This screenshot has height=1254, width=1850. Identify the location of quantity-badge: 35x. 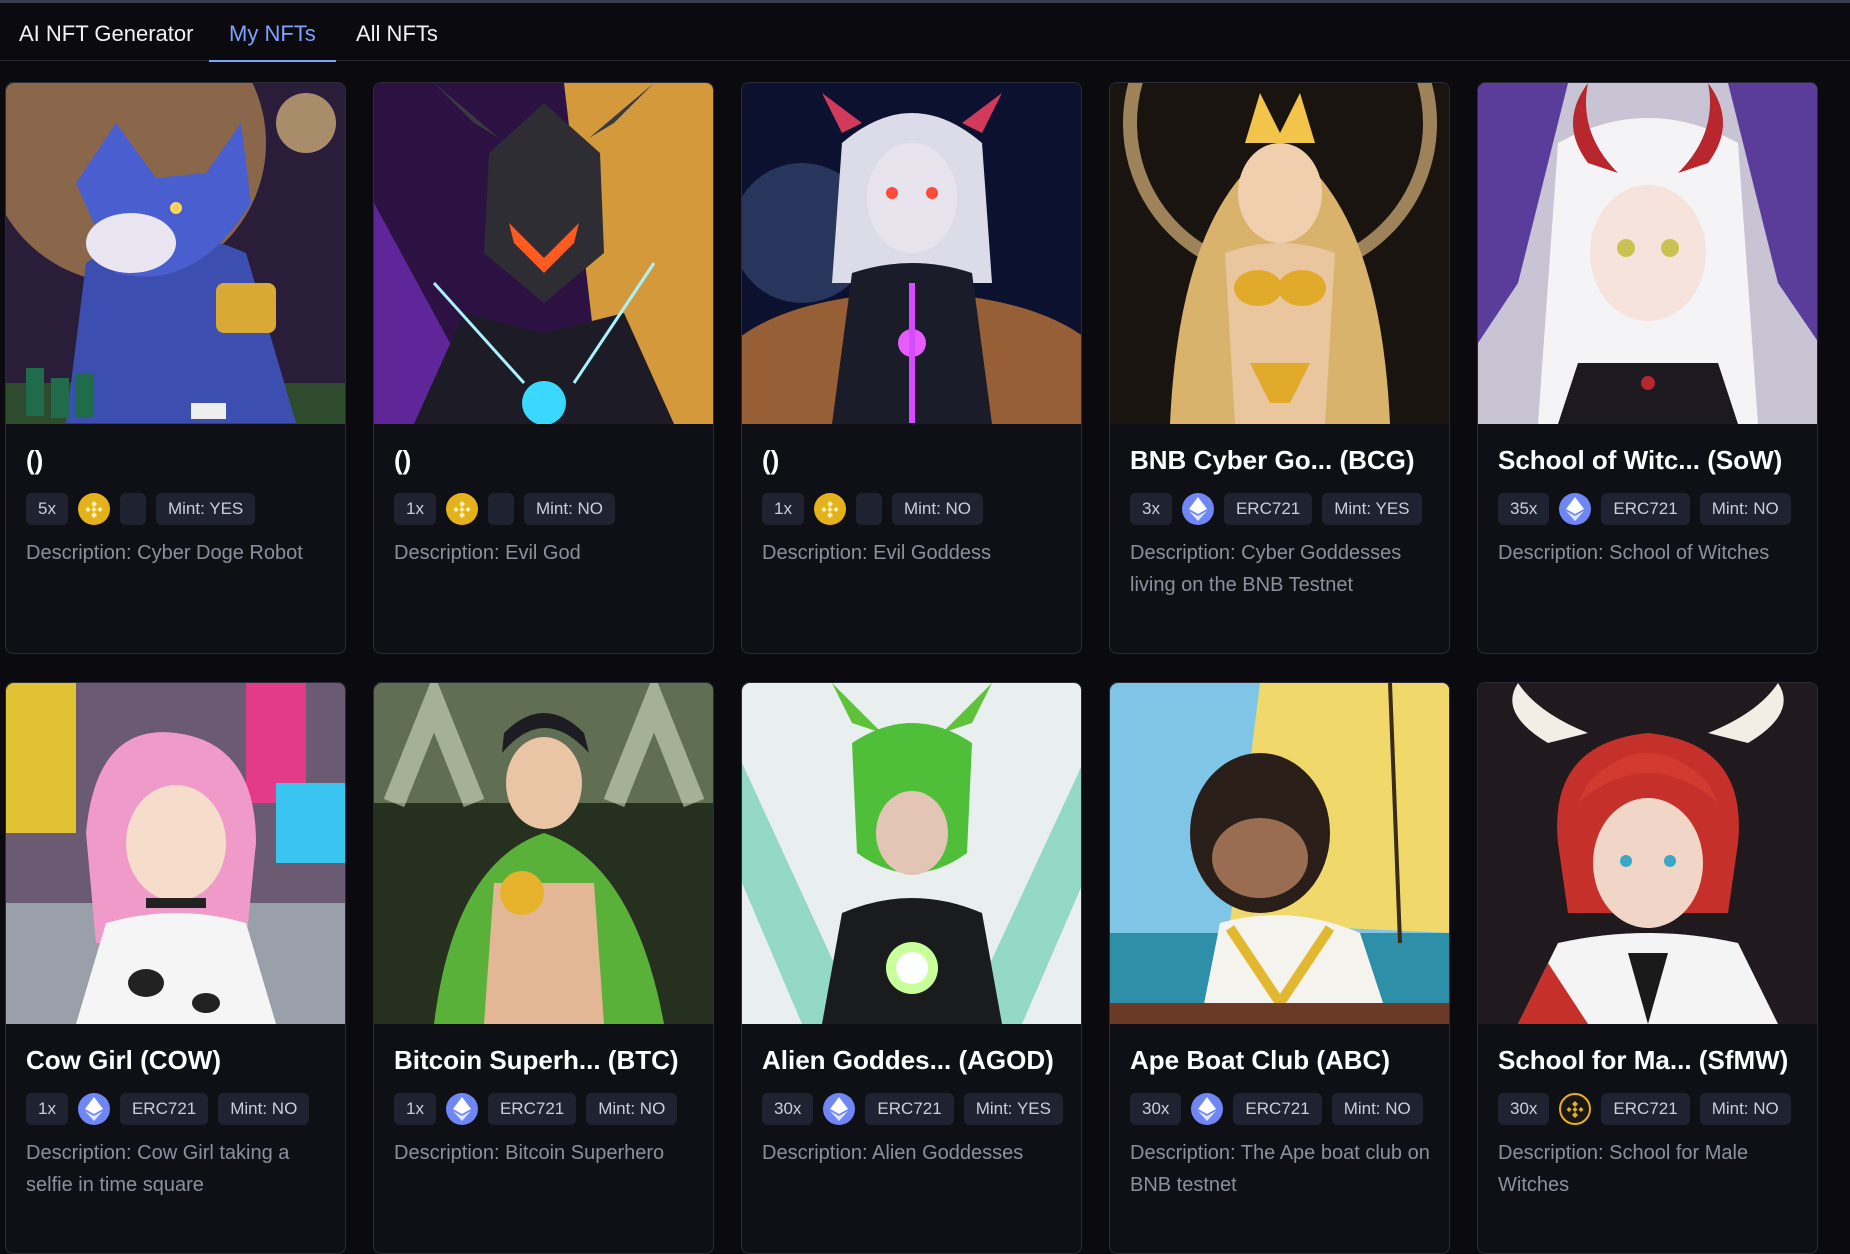
(1524, 509).